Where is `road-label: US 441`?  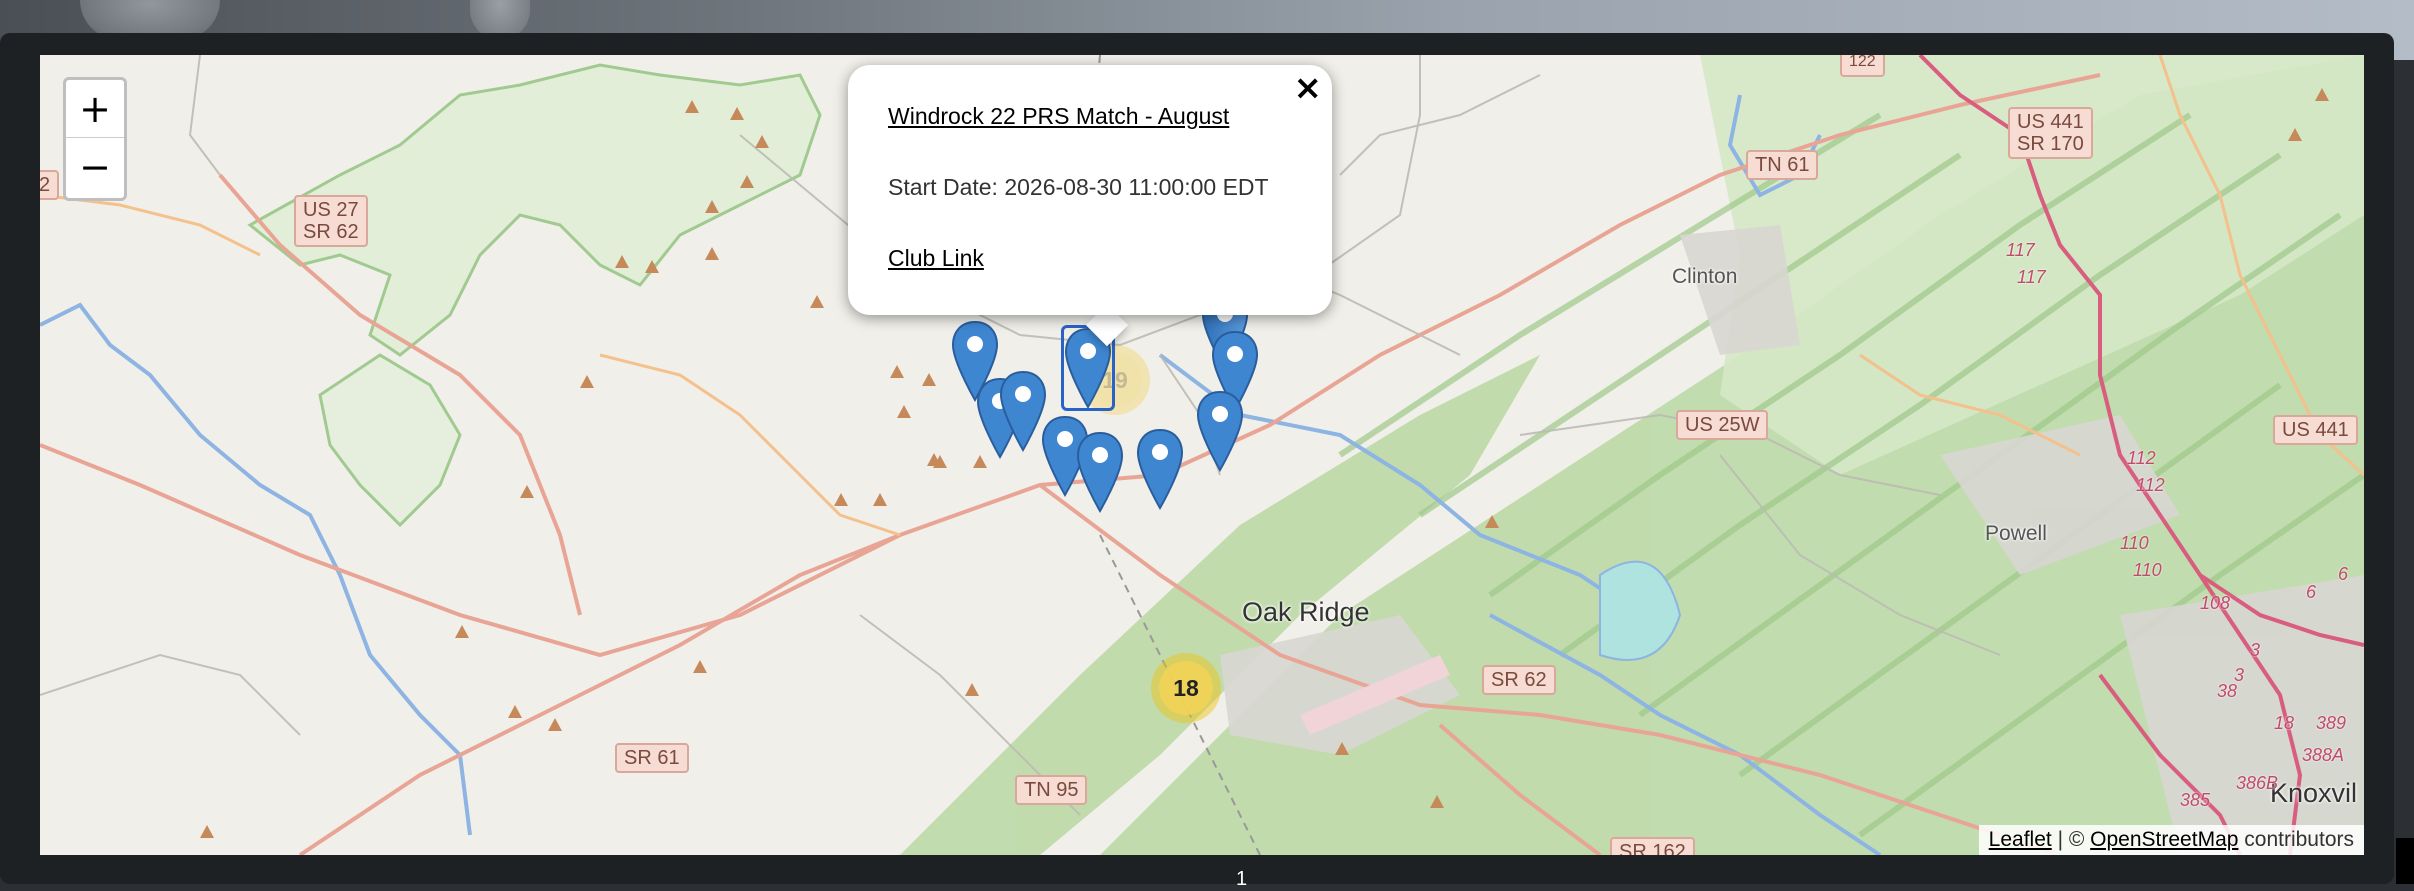 road-label: US 441 is located at coordinates (2315, 430).